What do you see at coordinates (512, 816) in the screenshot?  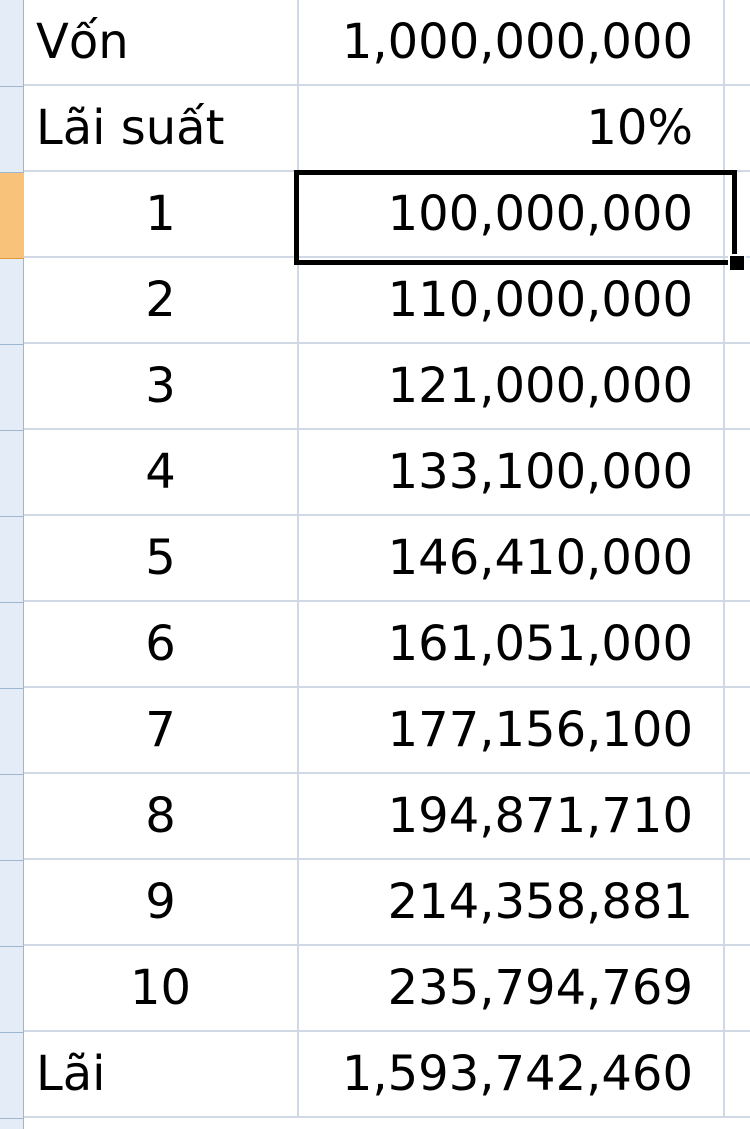 I see `cell-value: 194,871,710` at bounding box center [512, 816].